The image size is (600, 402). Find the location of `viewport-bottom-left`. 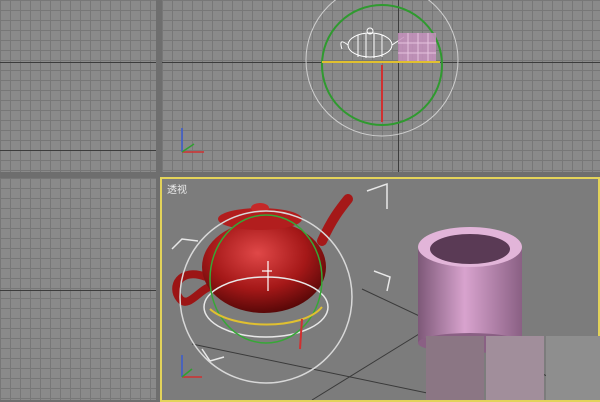

viewport-bottom-left is located at coordinates (78, 289).